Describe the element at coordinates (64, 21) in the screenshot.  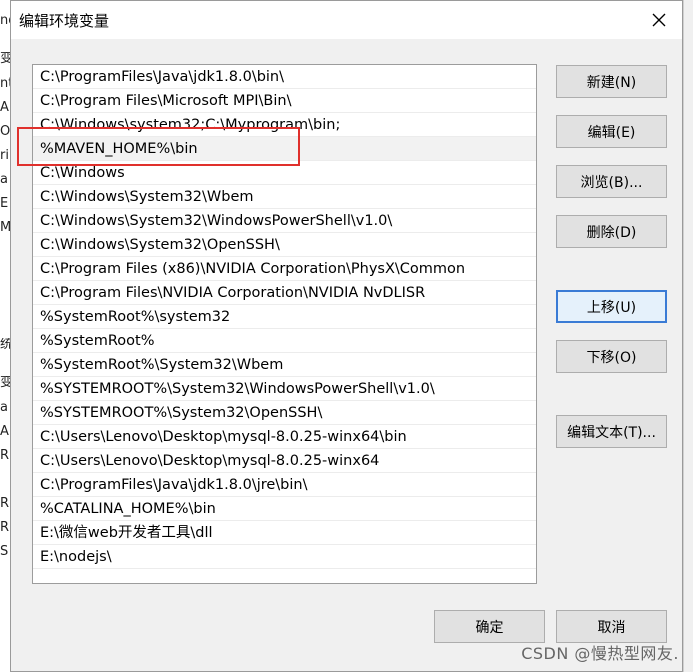
I see `dialog-title: 编辑环境变量` at that location.